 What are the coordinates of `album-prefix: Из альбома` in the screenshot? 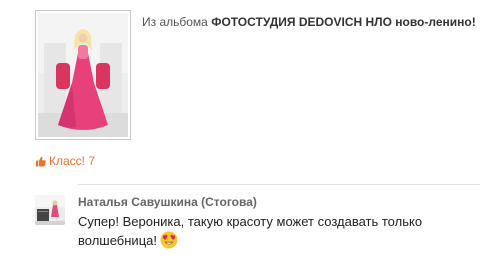 It's located at (177, 22).